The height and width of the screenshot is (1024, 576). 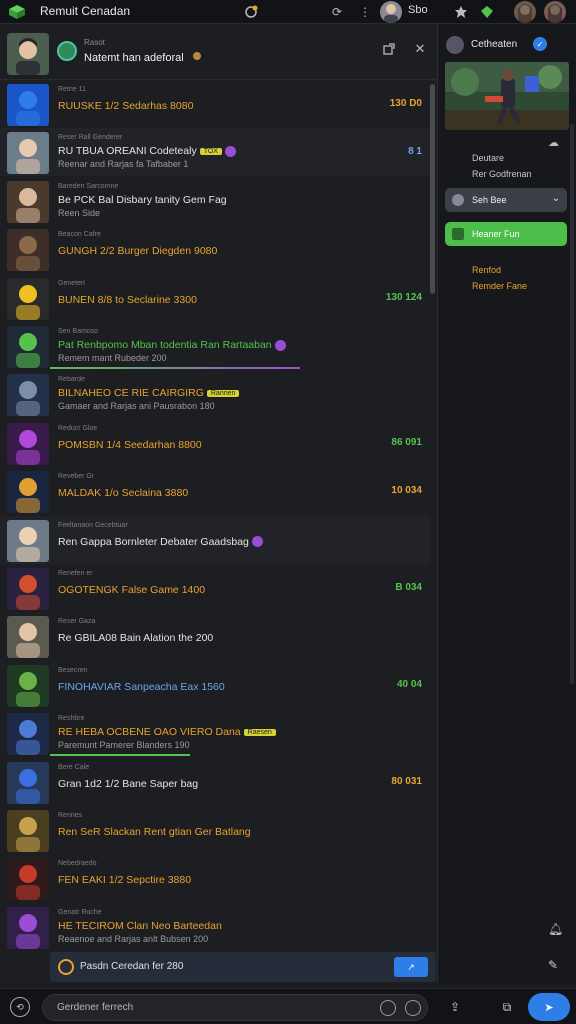 I want to click on row-subtitle: Genatr Roche, so click(x=80, y=912).